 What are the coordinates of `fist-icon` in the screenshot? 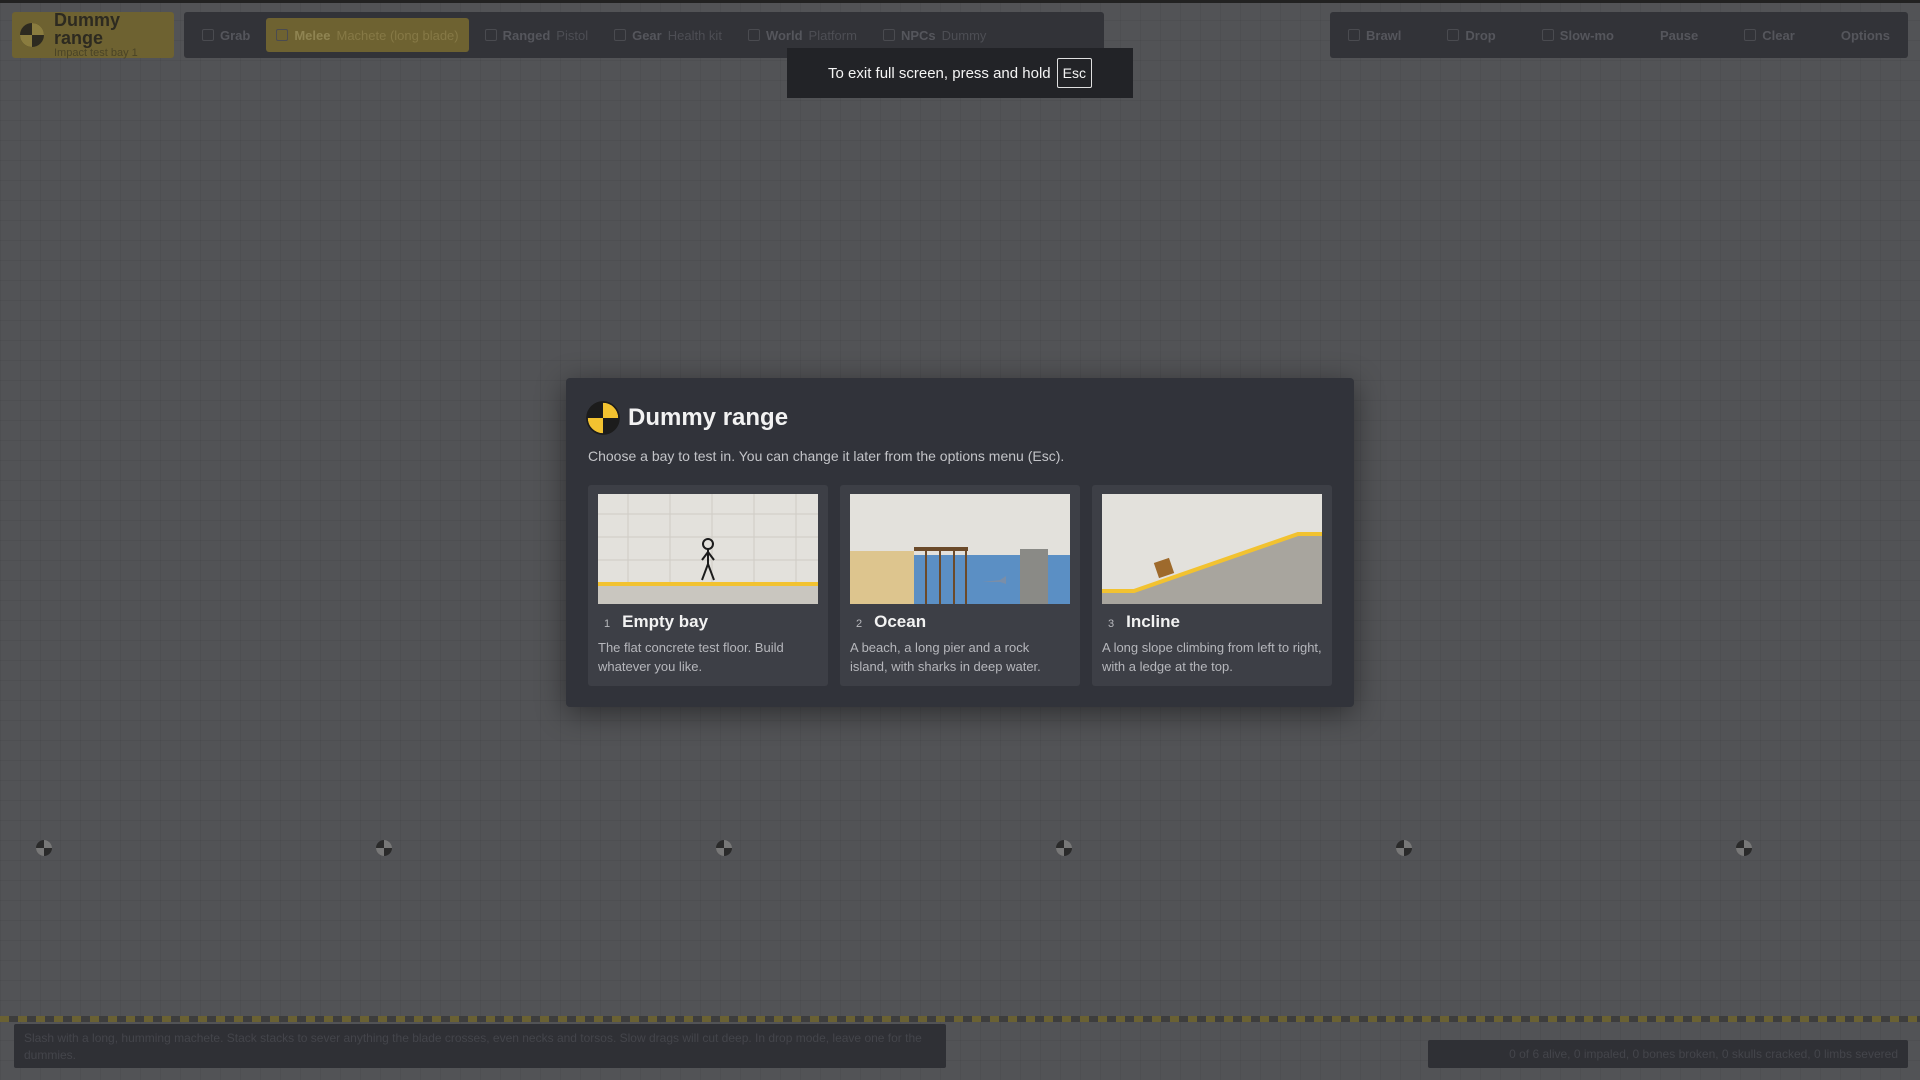 It's located at (1354, 35).